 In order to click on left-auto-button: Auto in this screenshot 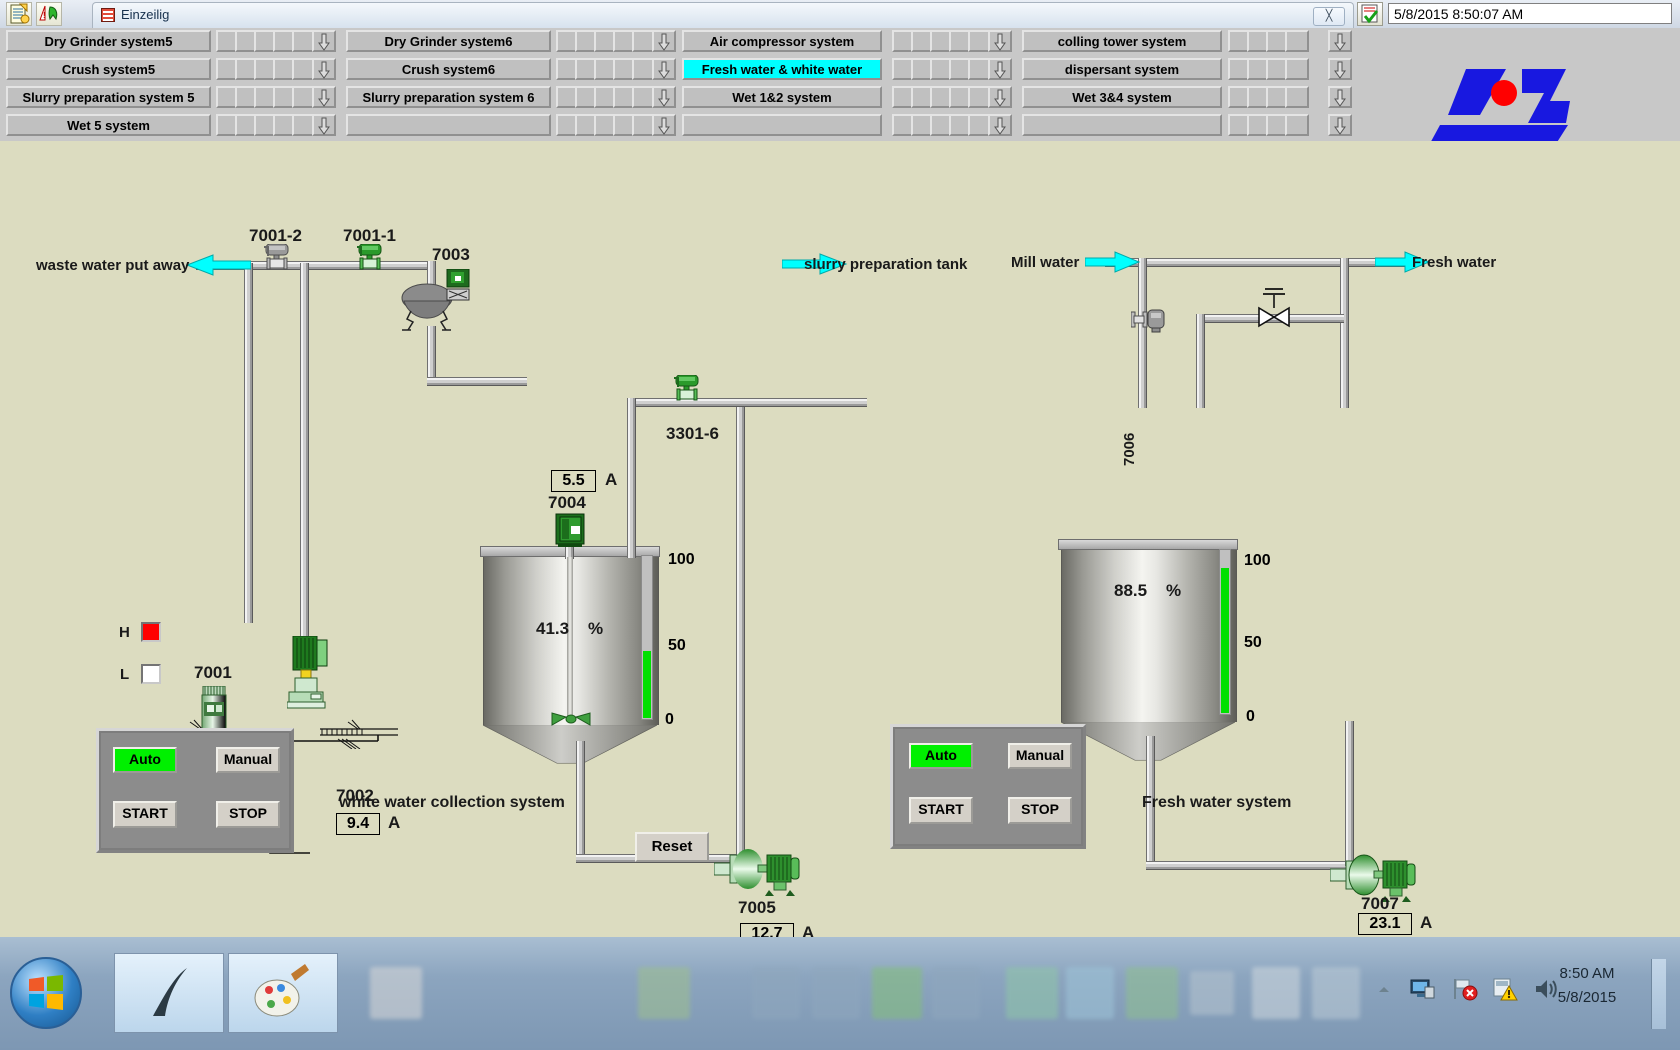, I will do `click(145, 760)`.